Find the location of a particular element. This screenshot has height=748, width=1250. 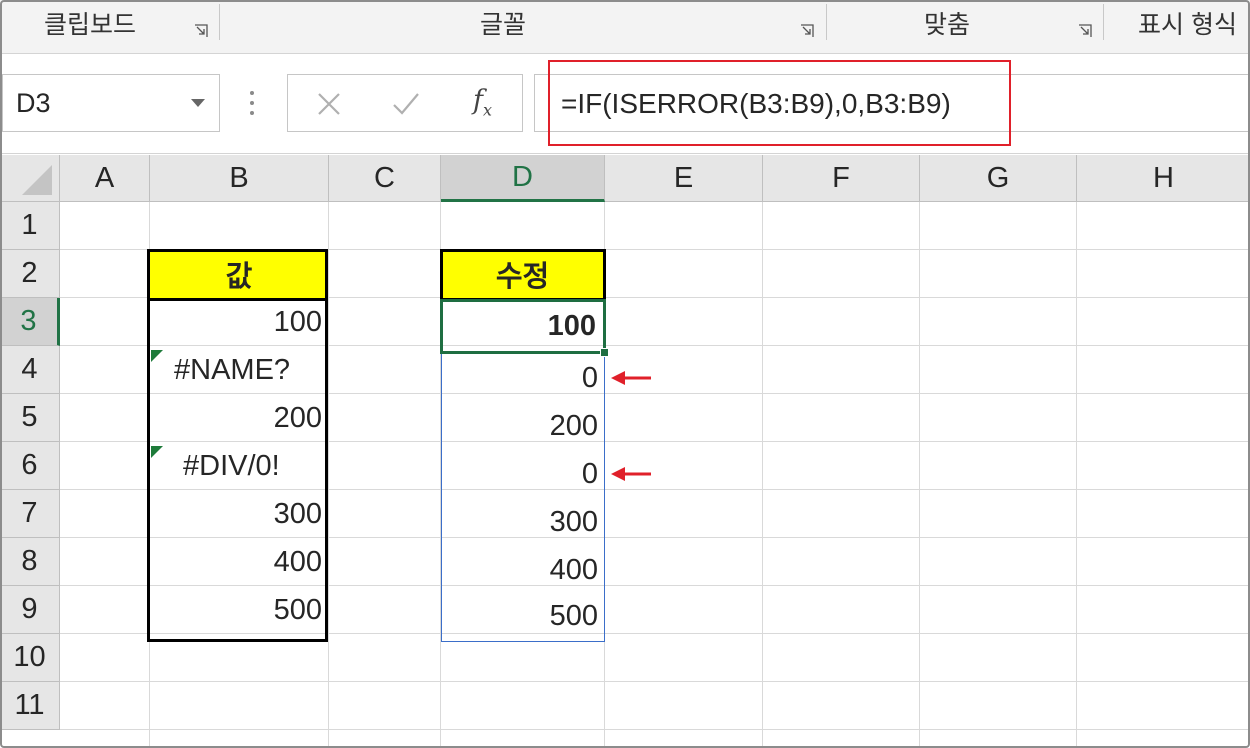

row-header-4: 4 is located at coordinates (30, 370).